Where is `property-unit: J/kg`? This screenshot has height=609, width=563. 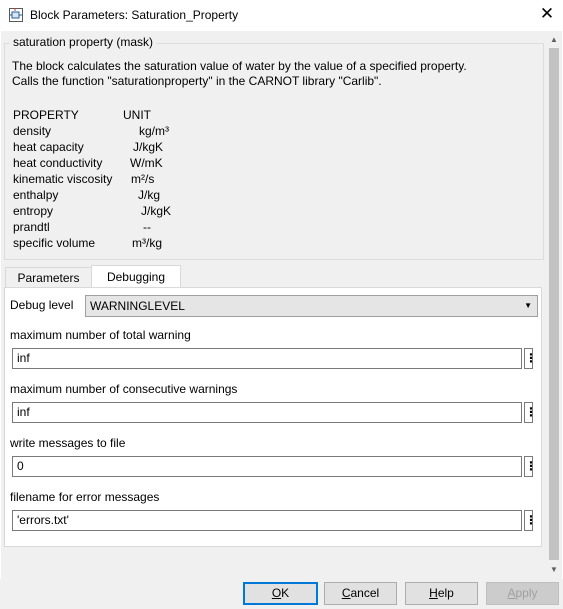
property-unit: J/kg is located at coordinates (149, 195).